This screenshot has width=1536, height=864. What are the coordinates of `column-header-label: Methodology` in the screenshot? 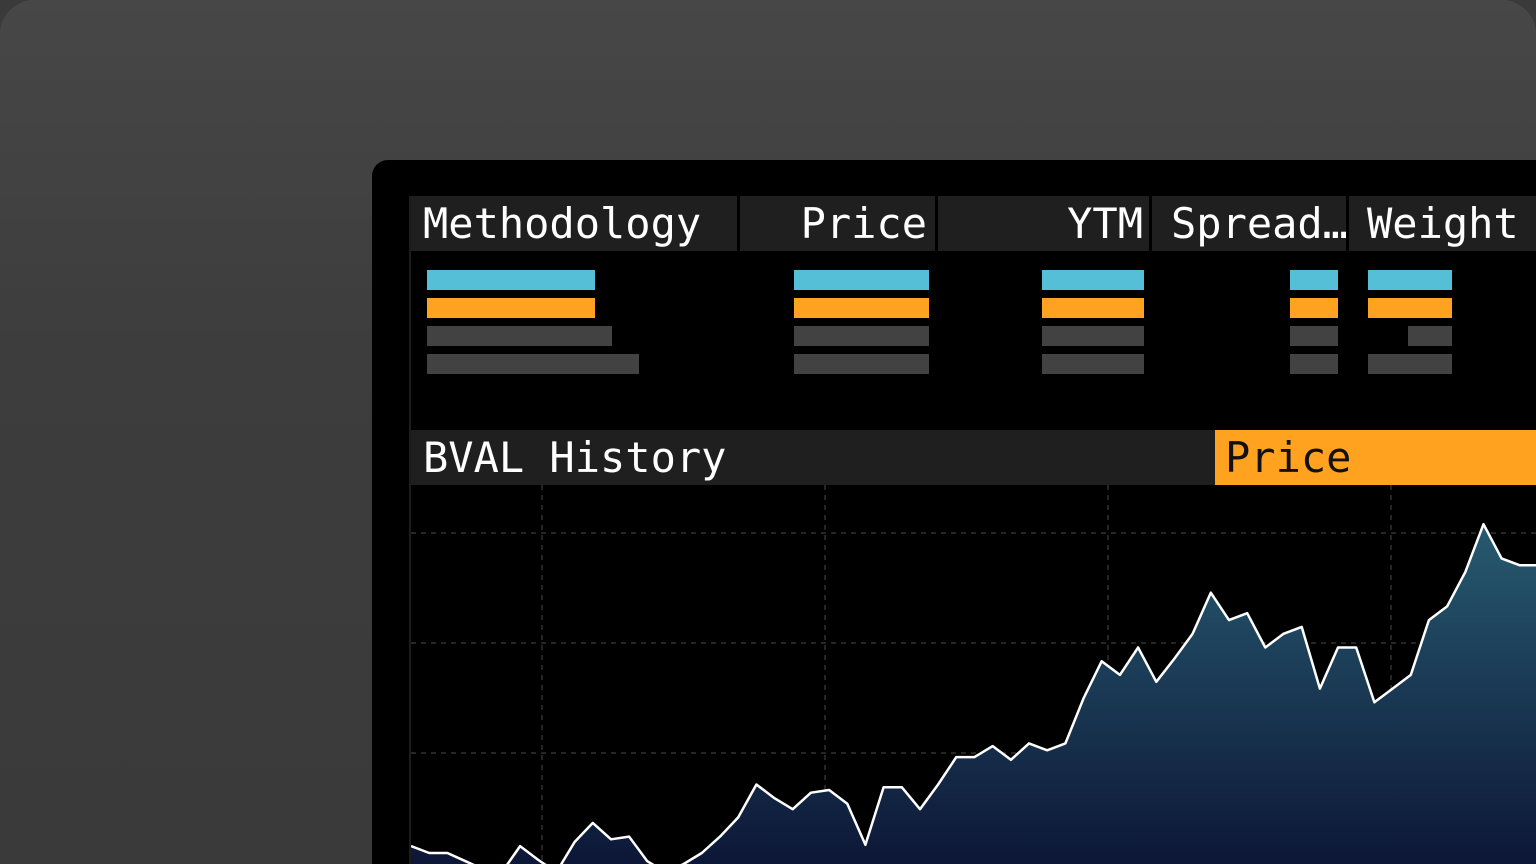 It's located at (562, 223).